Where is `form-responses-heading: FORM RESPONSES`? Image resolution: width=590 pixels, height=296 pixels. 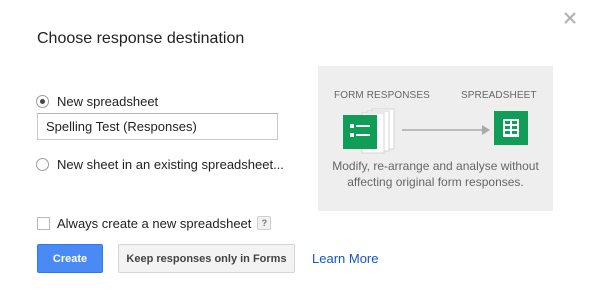 form-responses-heading: FORM RESPONSES is located at coordinates (382, 95).